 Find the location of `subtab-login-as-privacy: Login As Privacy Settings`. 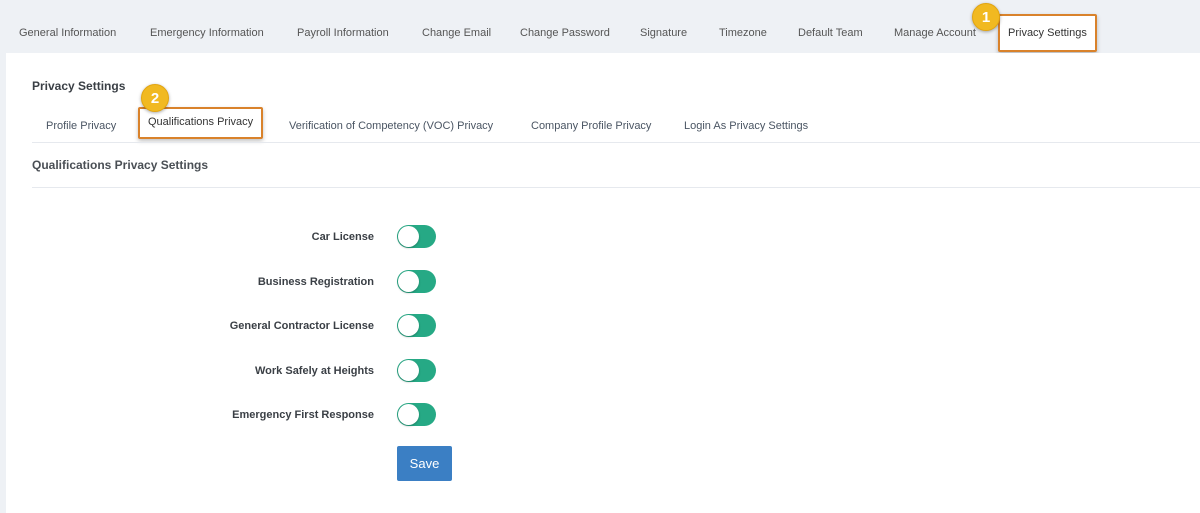

subtab-login-as-privacy: Login As Privacy Settings is located at coordinates (746, 126).